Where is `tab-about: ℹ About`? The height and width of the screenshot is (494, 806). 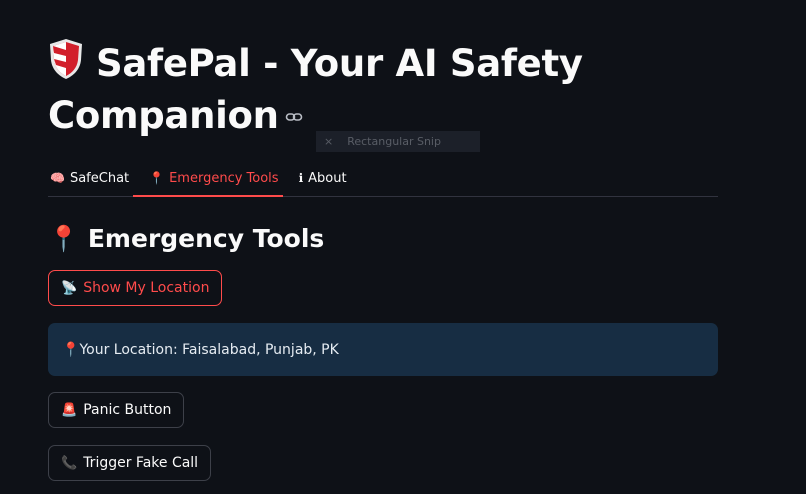 tab-about: ℹ About is located at coordinates (323, 178).